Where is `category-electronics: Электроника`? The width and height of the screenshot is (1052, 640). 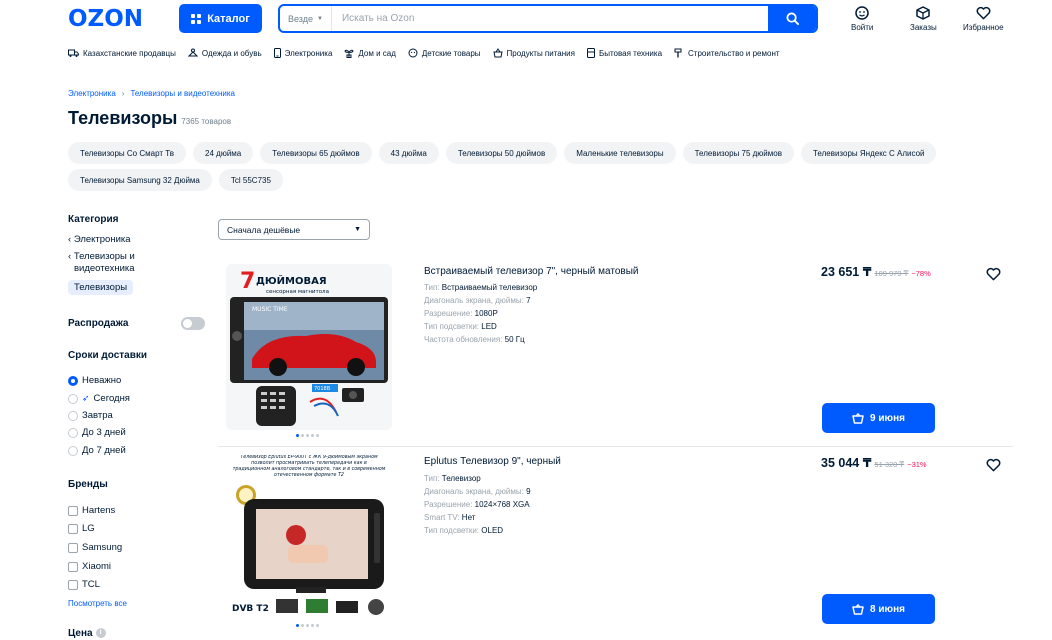
category-electronics: Электроника is located at coordinates (303, 53).